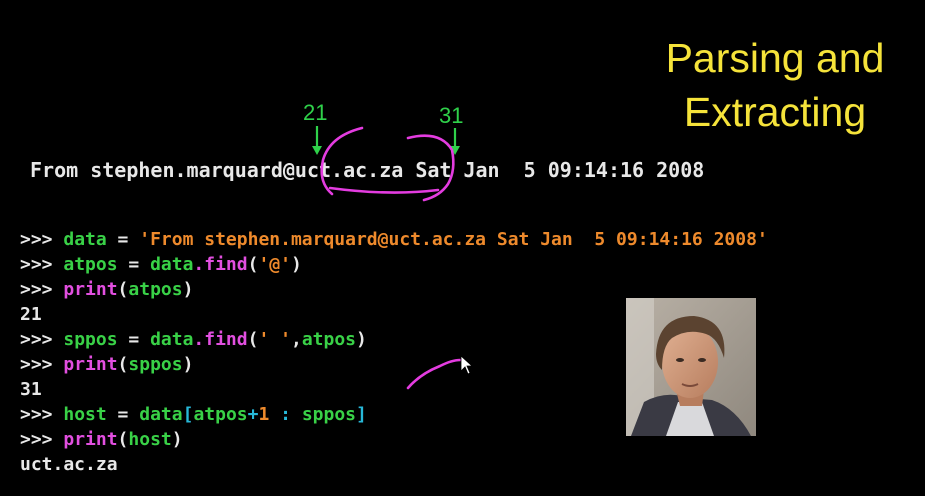 Image resolution: width=925 pixels, height=496 pixels. What do you see at coordinates (387, 164) in the screenshot?
I see `highlight-bracket` at bounding box center [387, 164].